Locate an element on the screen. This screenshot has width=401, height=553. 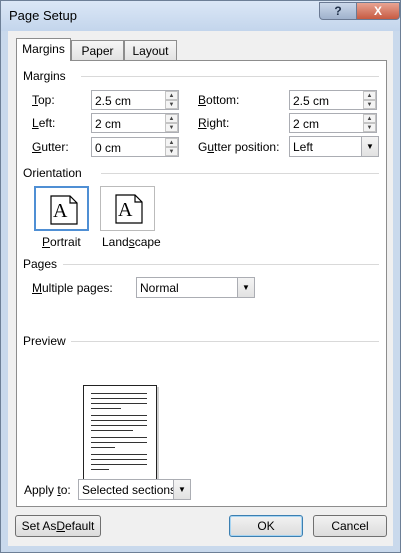
gutter-position-label-pre: G is located at coordinates (203, 147).